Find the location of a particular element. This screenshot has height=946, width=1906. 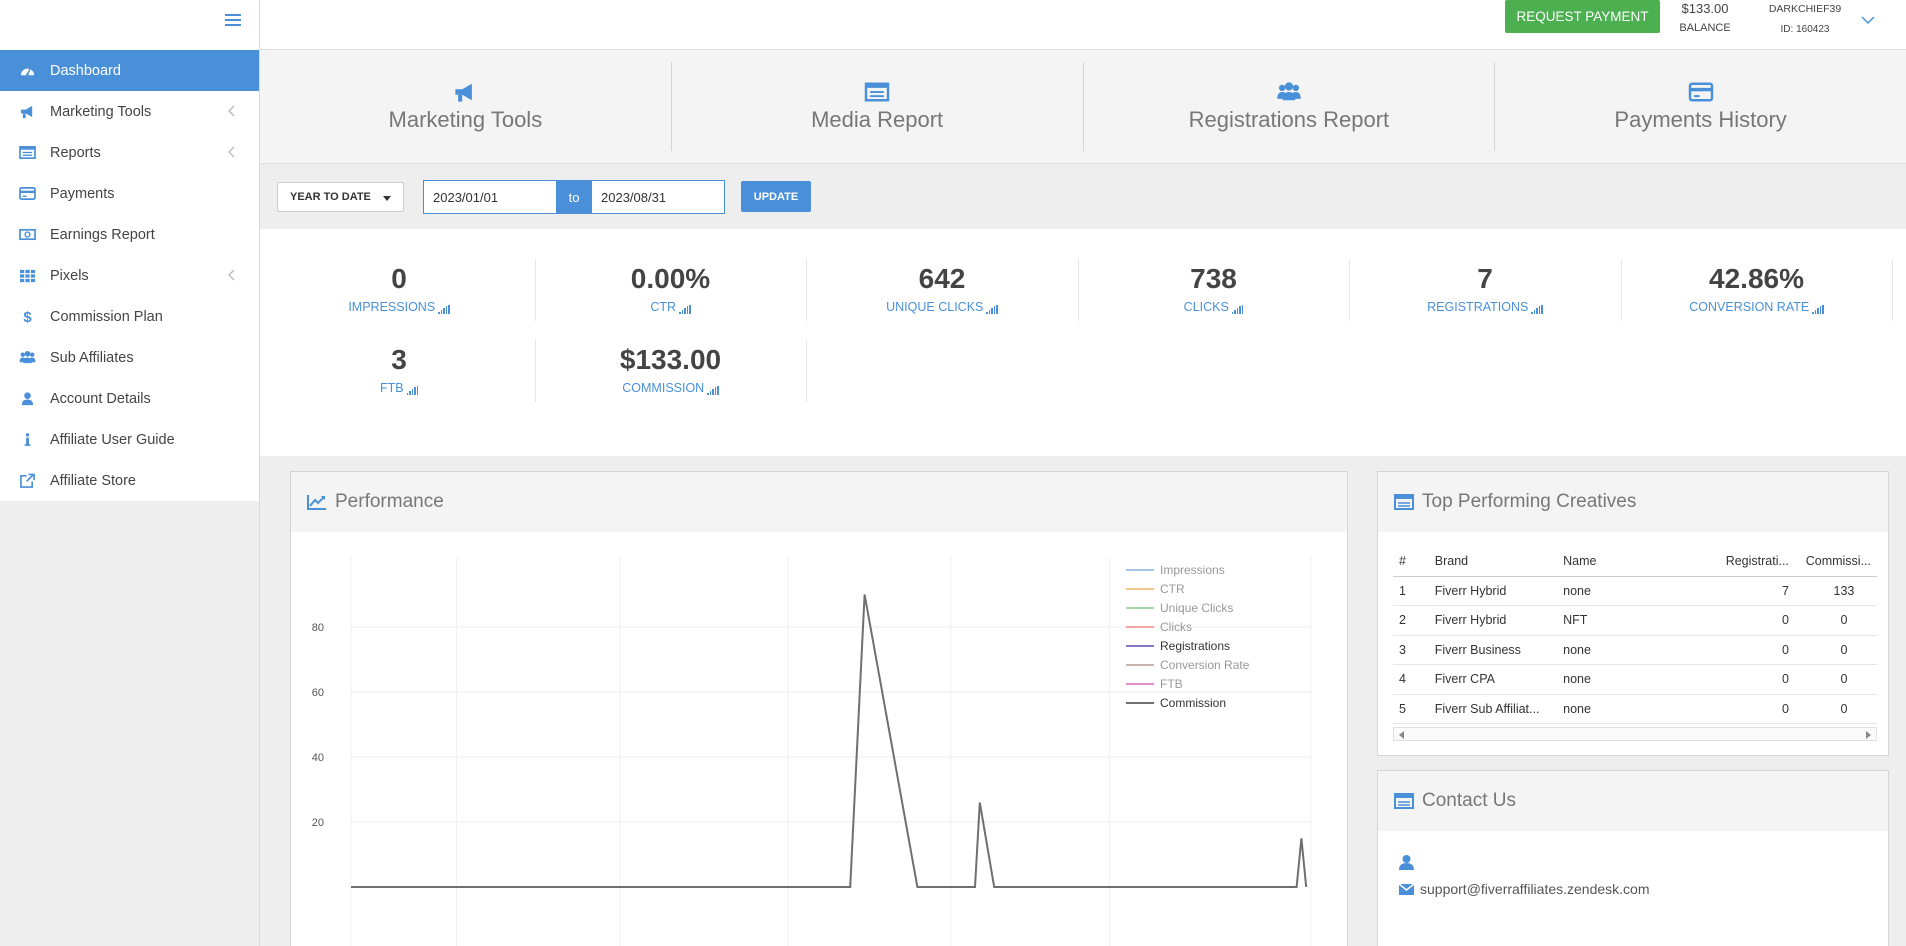

stat-clicks: 738 CLICKS is located at coordinates (1214, 271).